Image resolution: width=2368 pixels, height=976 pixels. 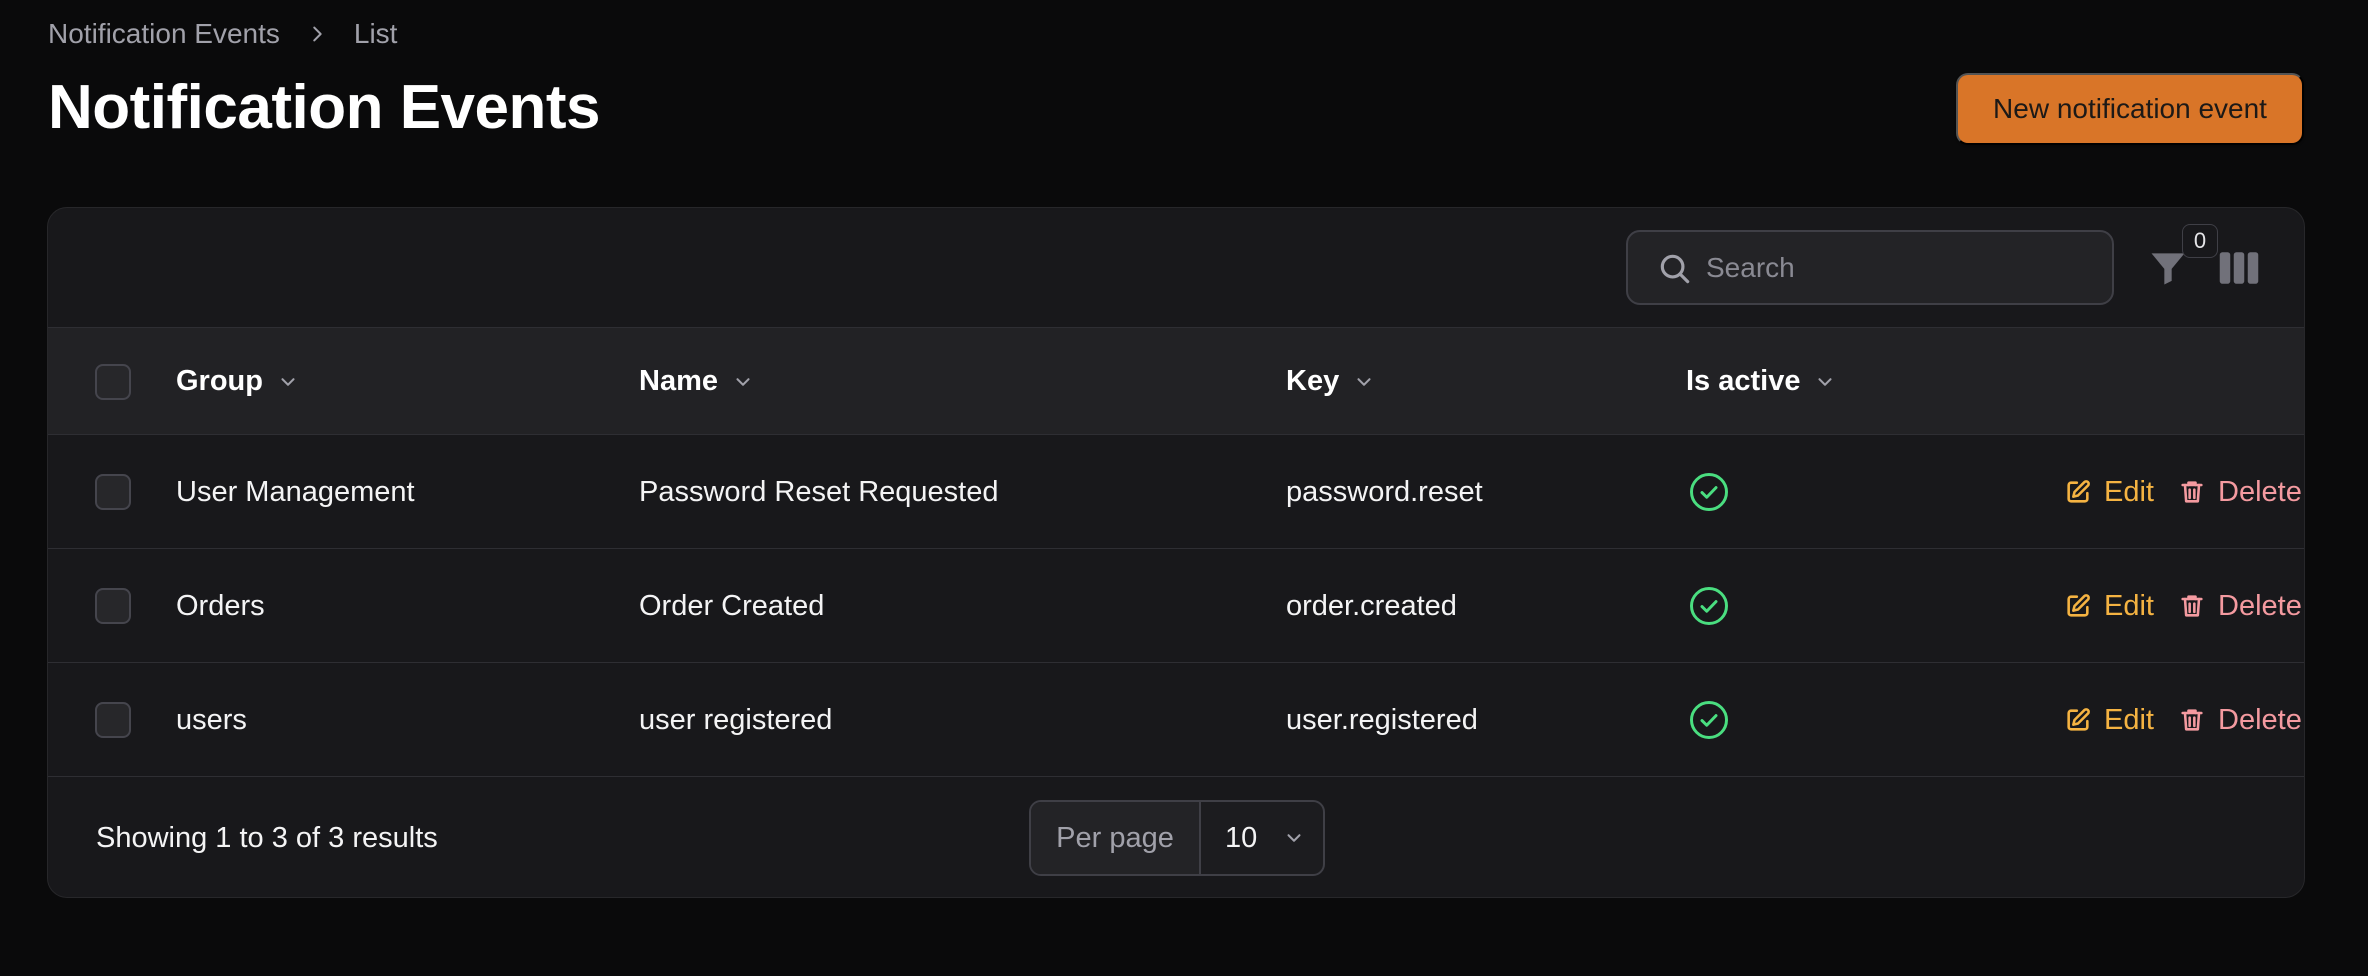 I want to click on column-header-name: Name, so click(x=696, y=381).